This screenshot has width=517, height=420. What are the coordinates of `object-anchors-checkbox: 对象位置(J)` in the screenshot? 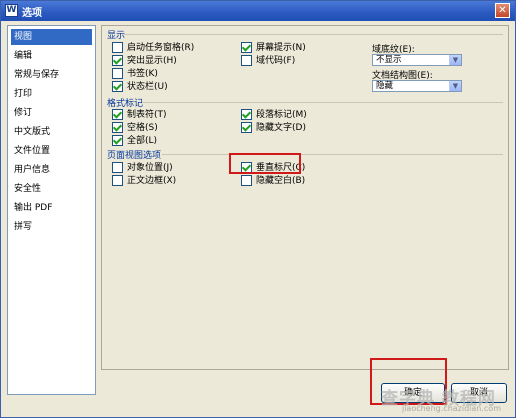 It's located at (142, 167).